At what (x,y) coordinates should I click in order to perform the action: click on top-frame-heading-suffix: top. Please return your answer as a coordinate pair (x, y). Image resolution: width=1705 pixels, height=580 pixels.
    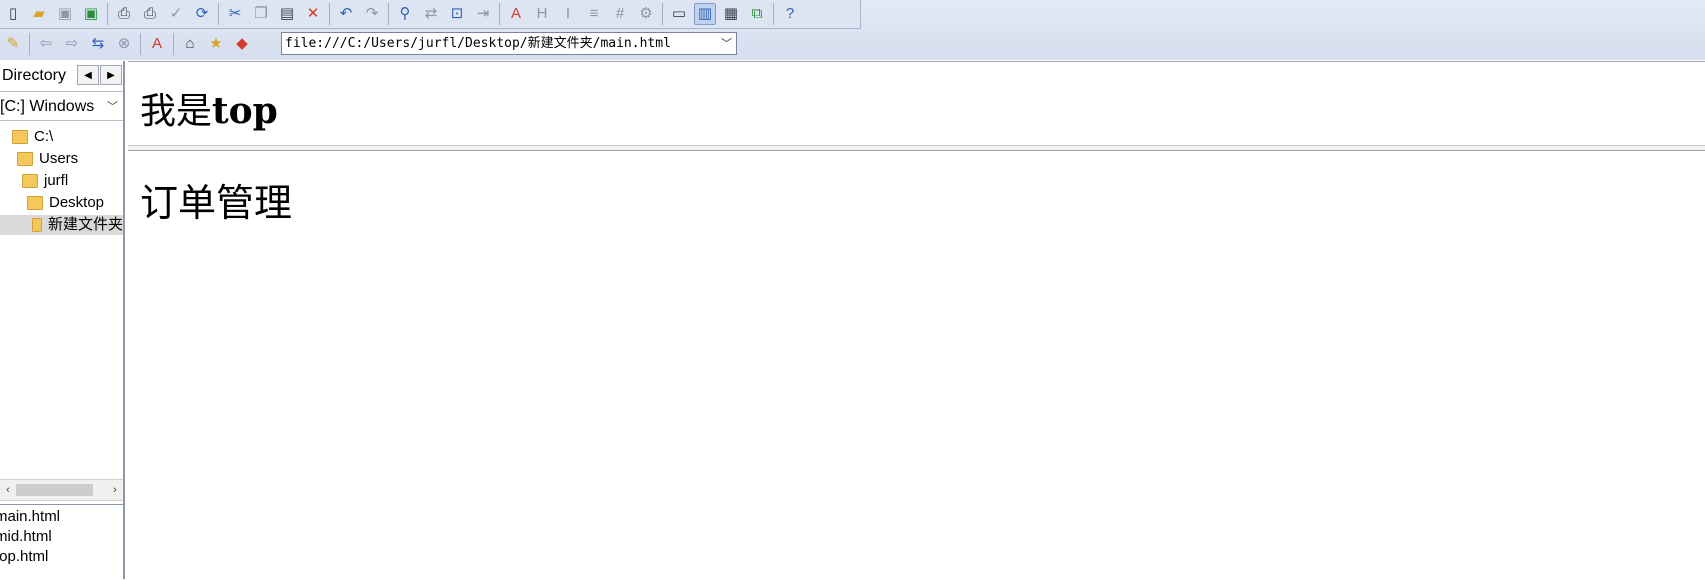
    Looking at the image, I should click on (245, 111).